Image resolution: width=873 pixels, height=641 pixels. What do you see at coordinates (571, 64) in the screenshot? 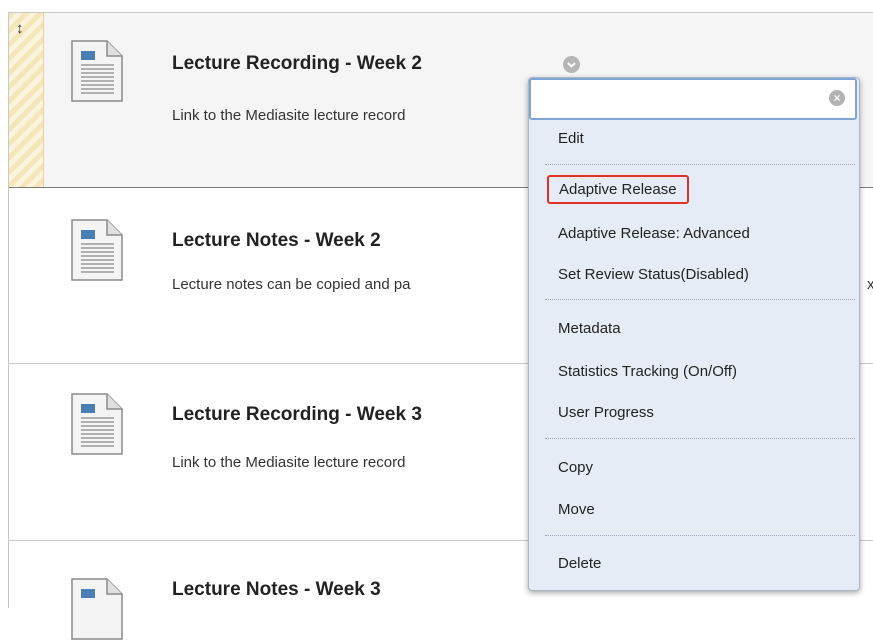
I see `chevron-down-icon` at bounding box center [571, 64].